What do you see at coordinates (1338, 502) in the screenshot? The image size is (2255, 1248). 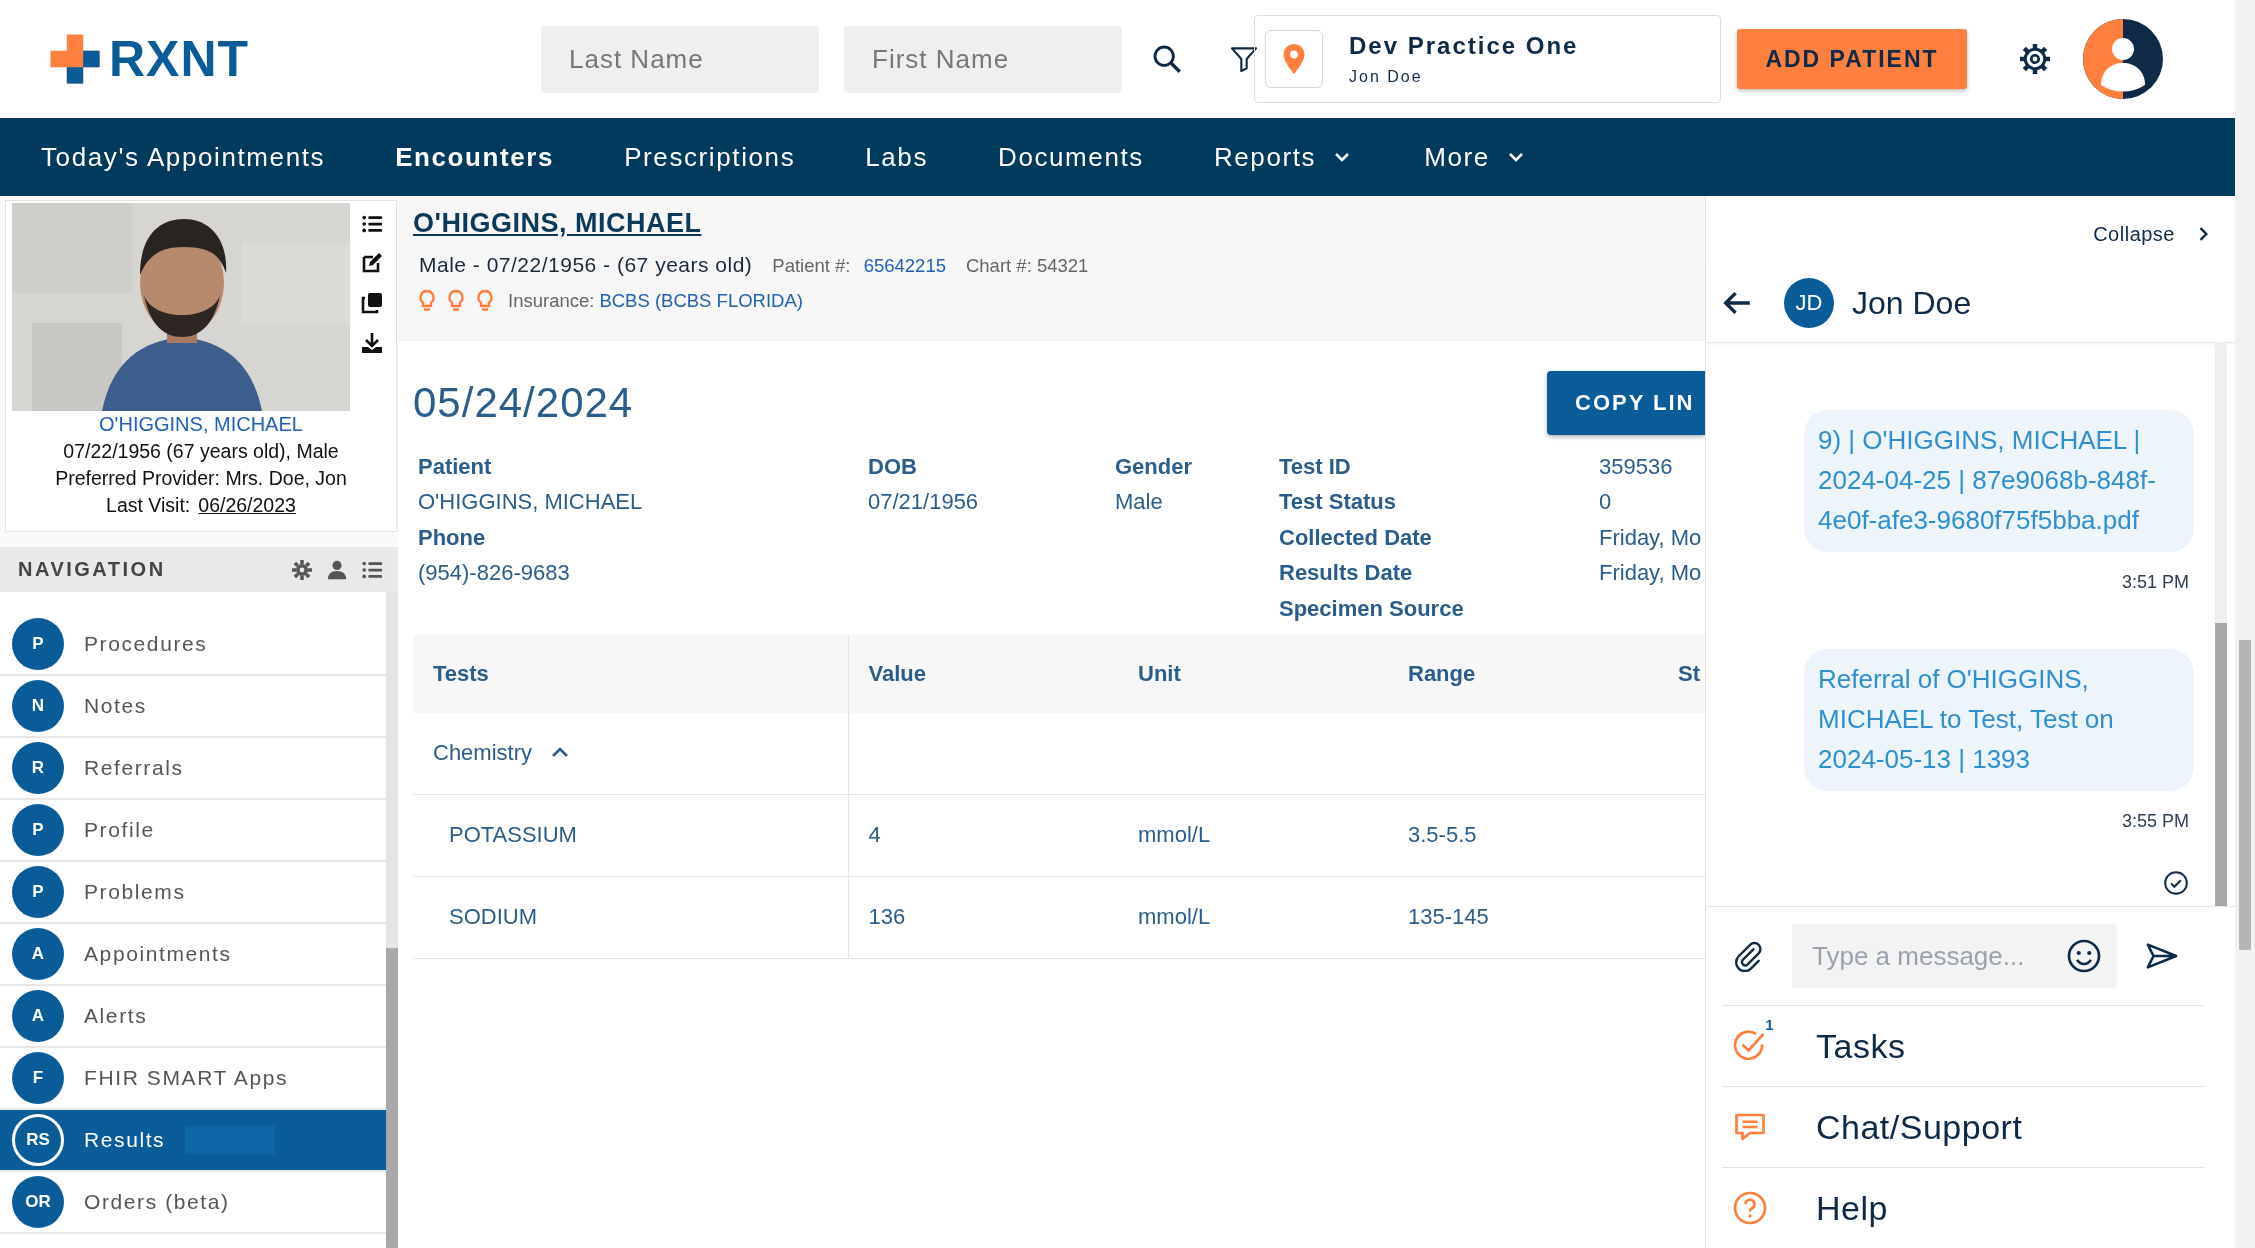 I see `field-label: Test Status` at bounding box center [1338, 502].